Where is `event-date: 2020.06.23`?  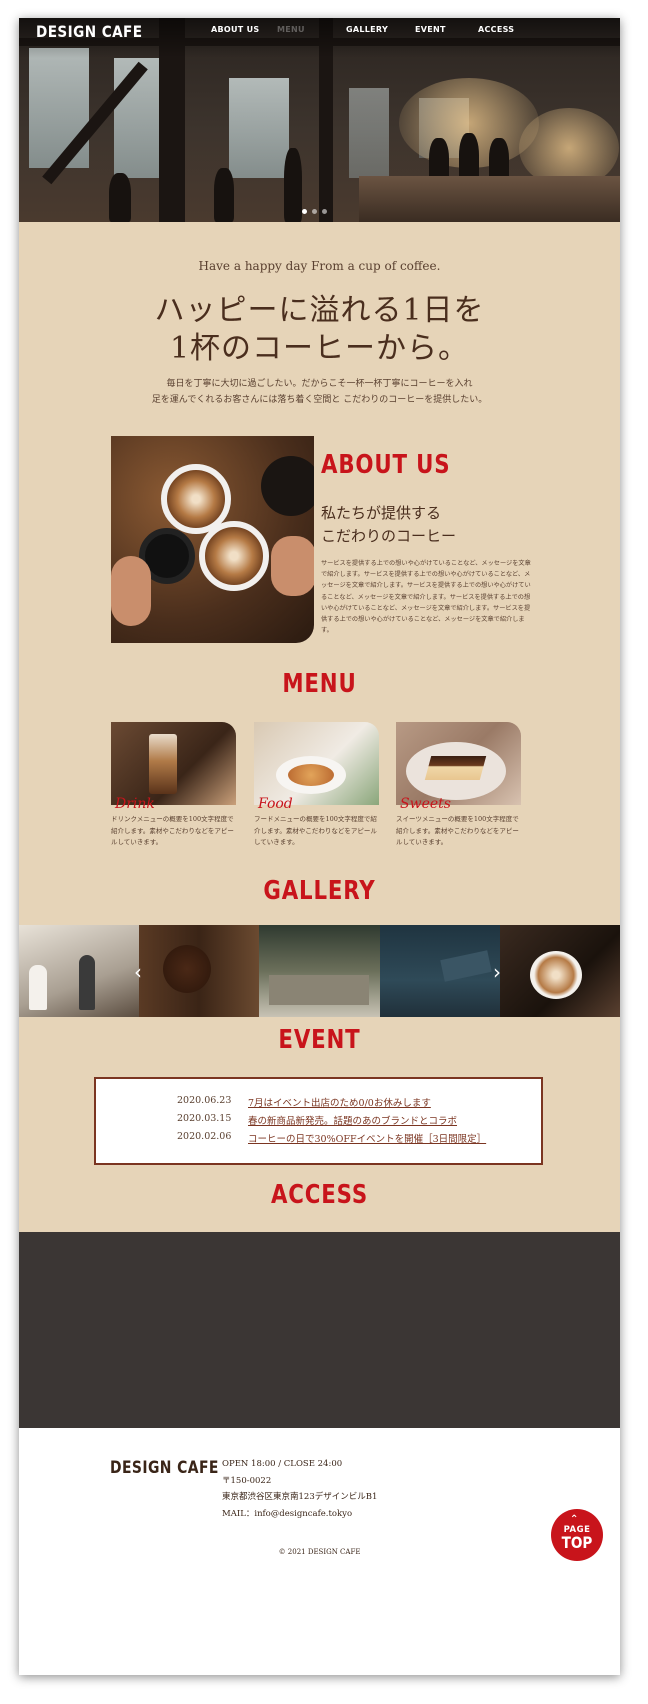 event-date: 2020.06.23 is located at coordinates (204, 1100).